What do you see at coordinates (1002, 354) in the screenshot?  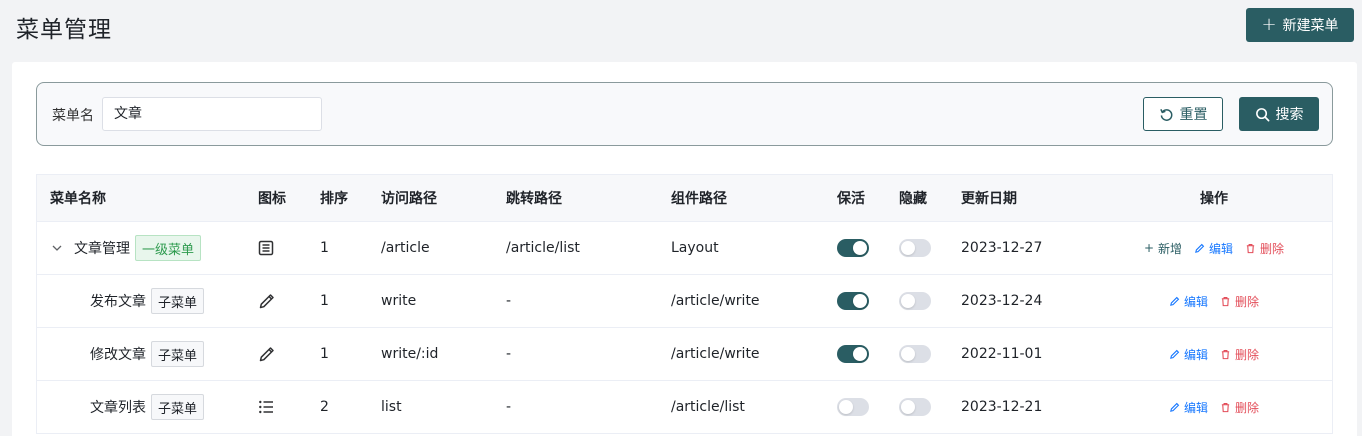 I see `update-date: 2022-11-01` at bounding box center [1002, 354].